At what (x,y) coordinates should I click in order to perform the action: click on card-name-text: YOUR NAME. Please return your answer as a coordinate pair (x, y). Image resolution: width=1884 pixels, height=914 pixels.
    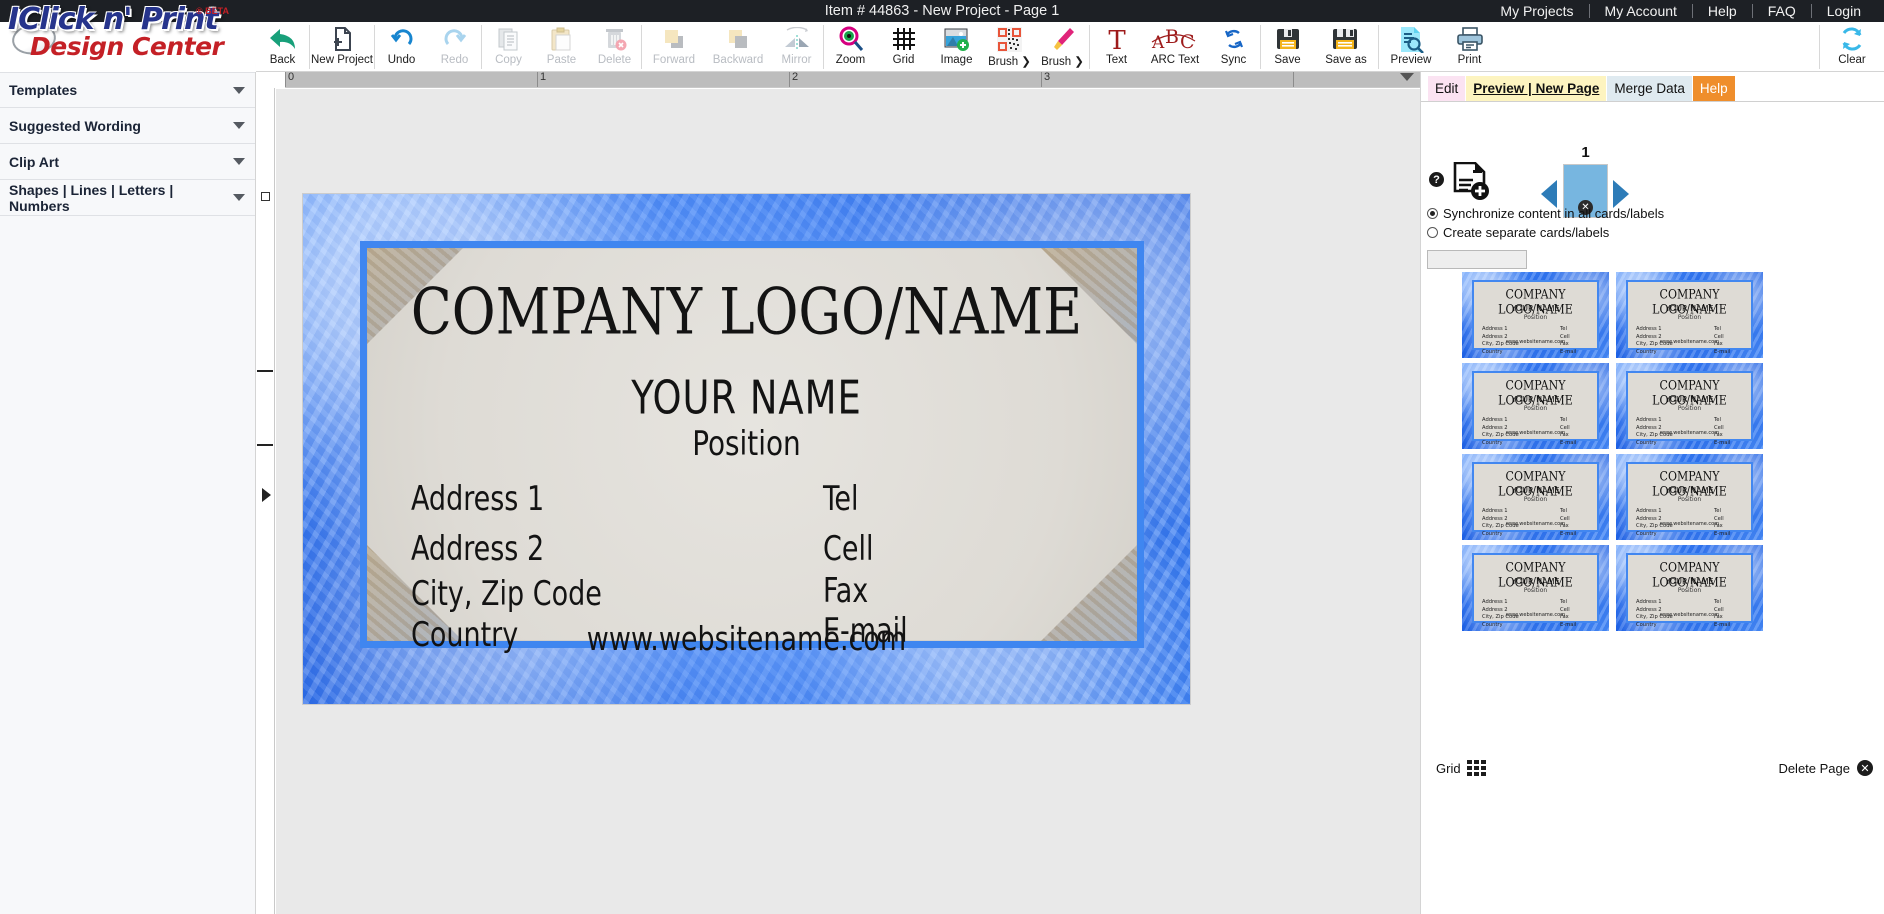
    Looking at the image, I should click on (746, 398).